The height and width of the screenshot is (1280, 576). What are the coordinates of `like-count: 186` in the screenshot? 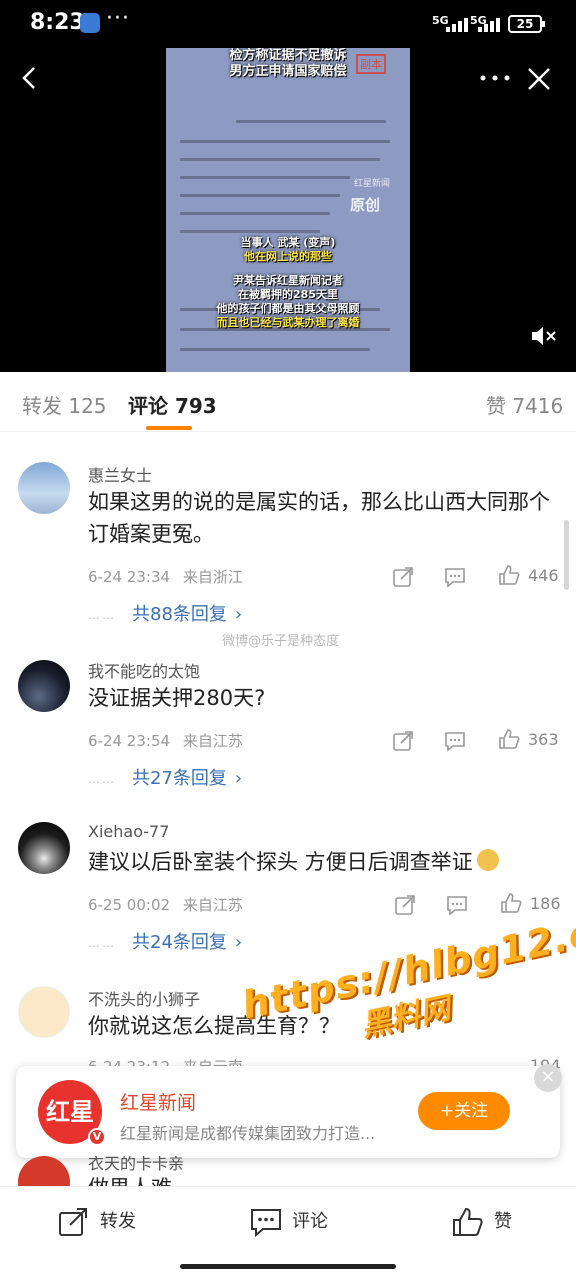 It's located at (545, 903).